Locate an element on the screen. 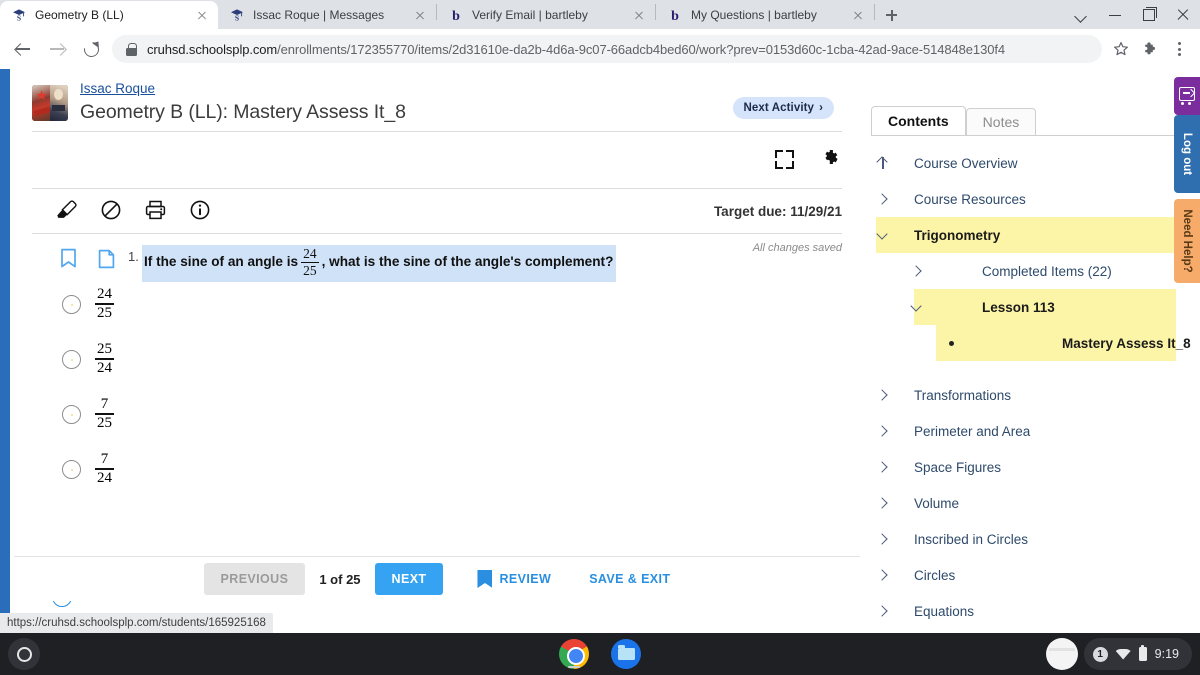  toc-item-circles: Circles is located at coordinates (1033, 575).